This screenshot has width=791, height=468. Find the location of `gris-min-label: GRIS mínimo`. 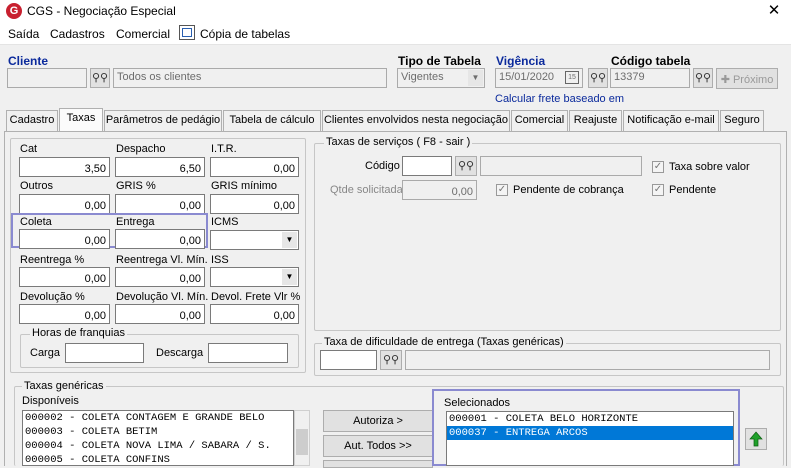

gris-min-label: GRIS mínimo is located at coordinates (244, 186).